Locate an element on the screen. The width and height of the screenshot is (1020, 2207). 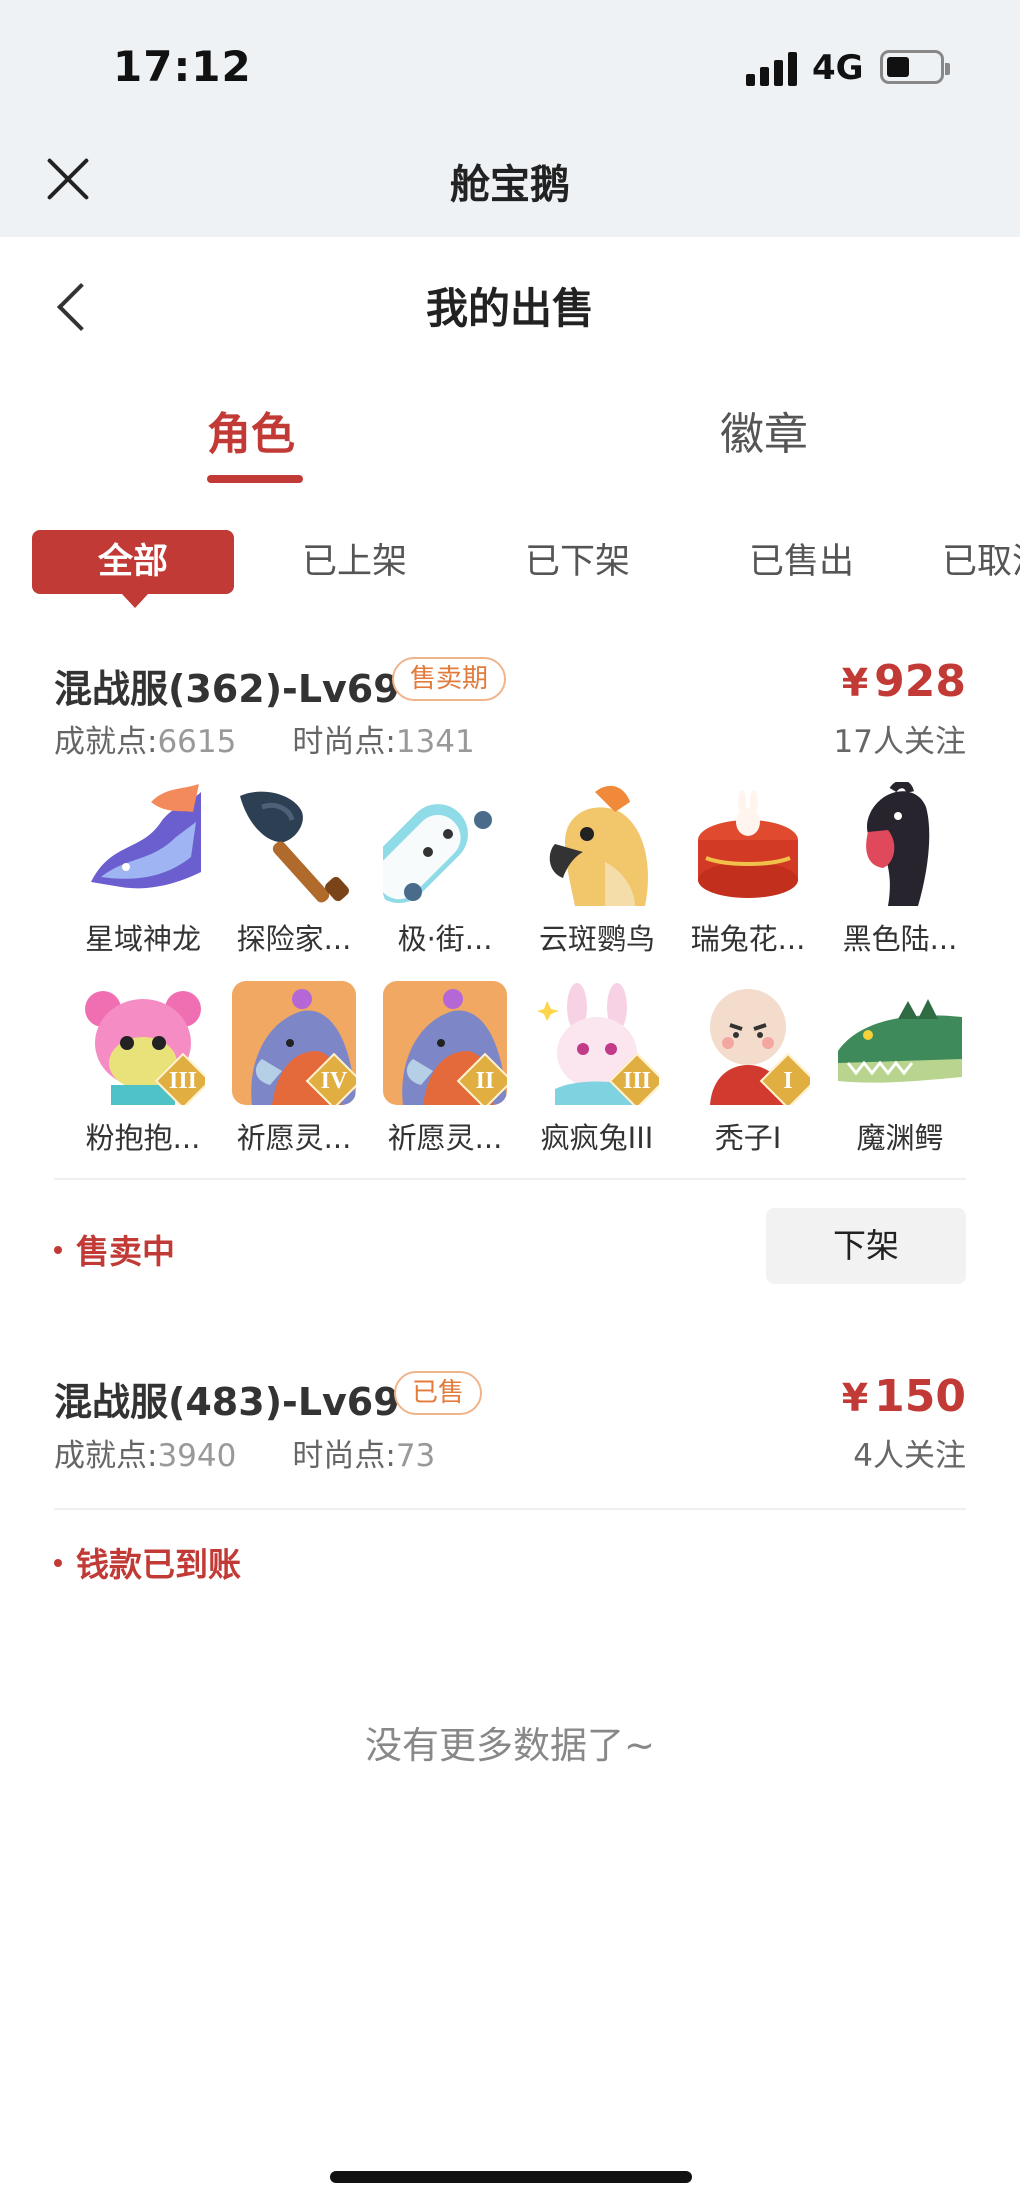
price-value: 928 is located at coordinates (920, 681).